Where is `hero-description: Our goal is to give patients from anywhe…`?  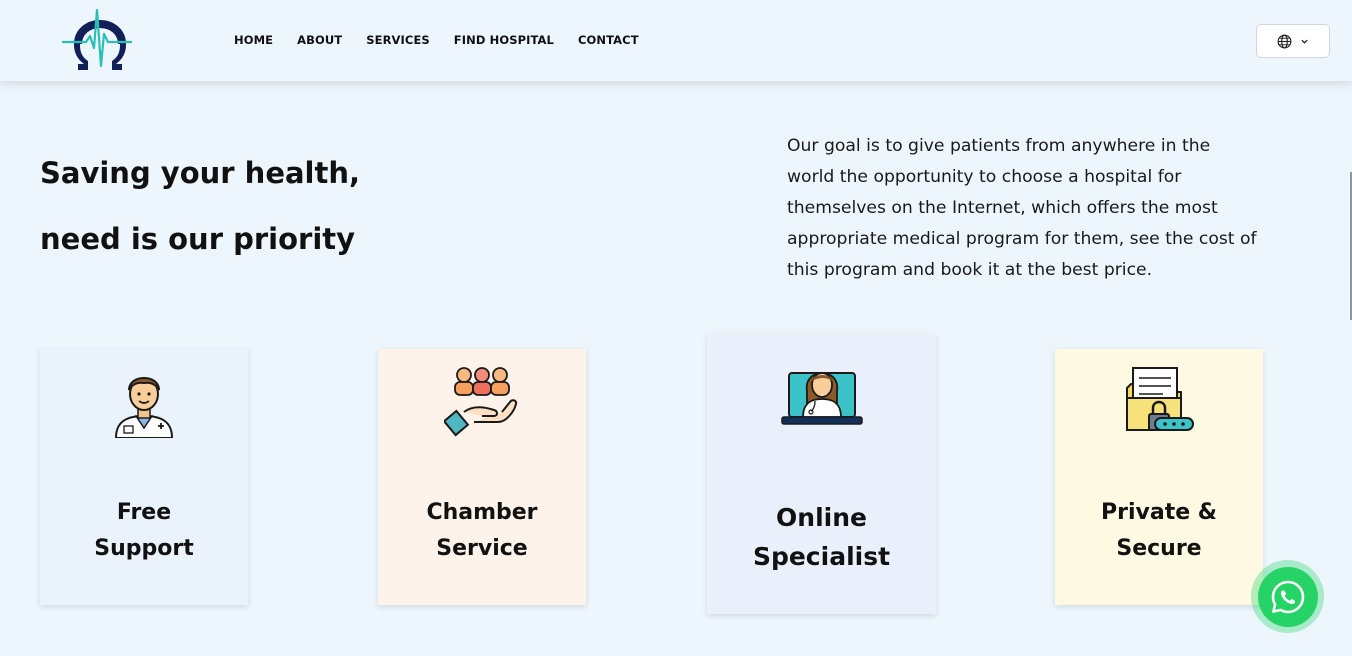 hero-description: Our goal is to give patients from anywhe… is located at coordinates (1022, 208).